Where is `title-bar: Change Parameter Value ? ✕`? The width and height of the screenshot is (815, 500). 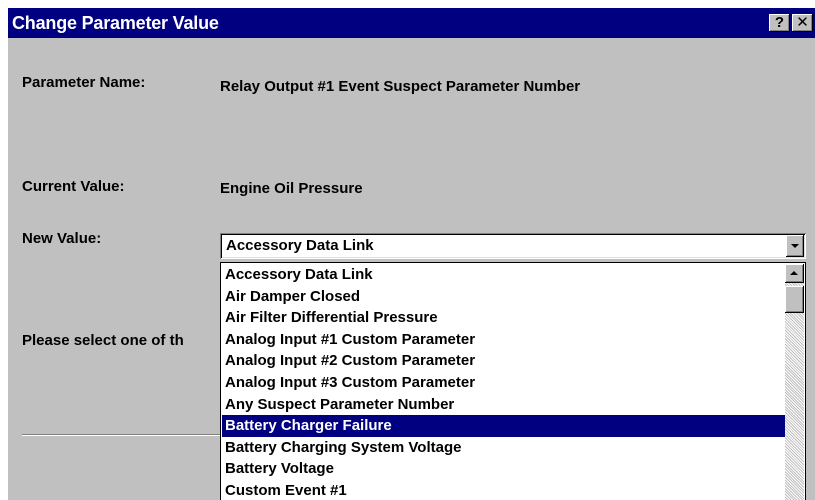
title-bar: Change Parameter Value ? ✕ is located at coordinates (411, 23).